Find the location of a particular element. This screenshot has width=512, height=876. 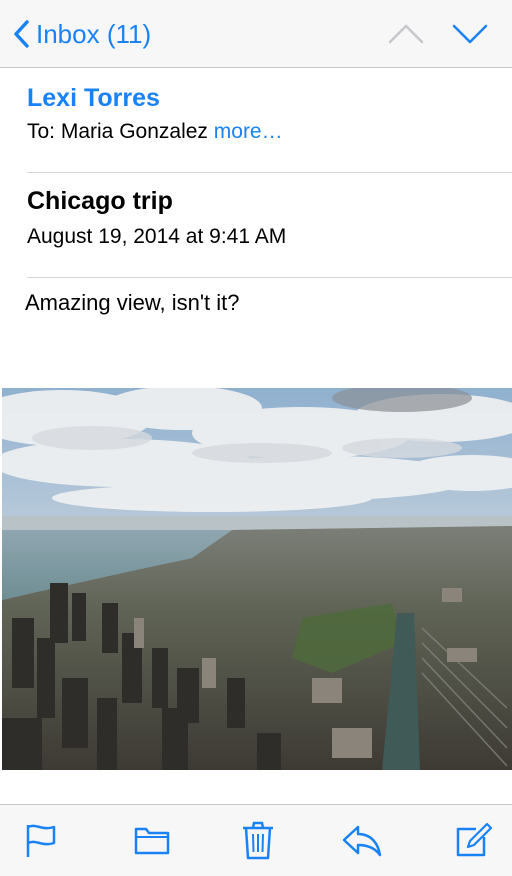

reply-icon is located at coordinates (361, 840).